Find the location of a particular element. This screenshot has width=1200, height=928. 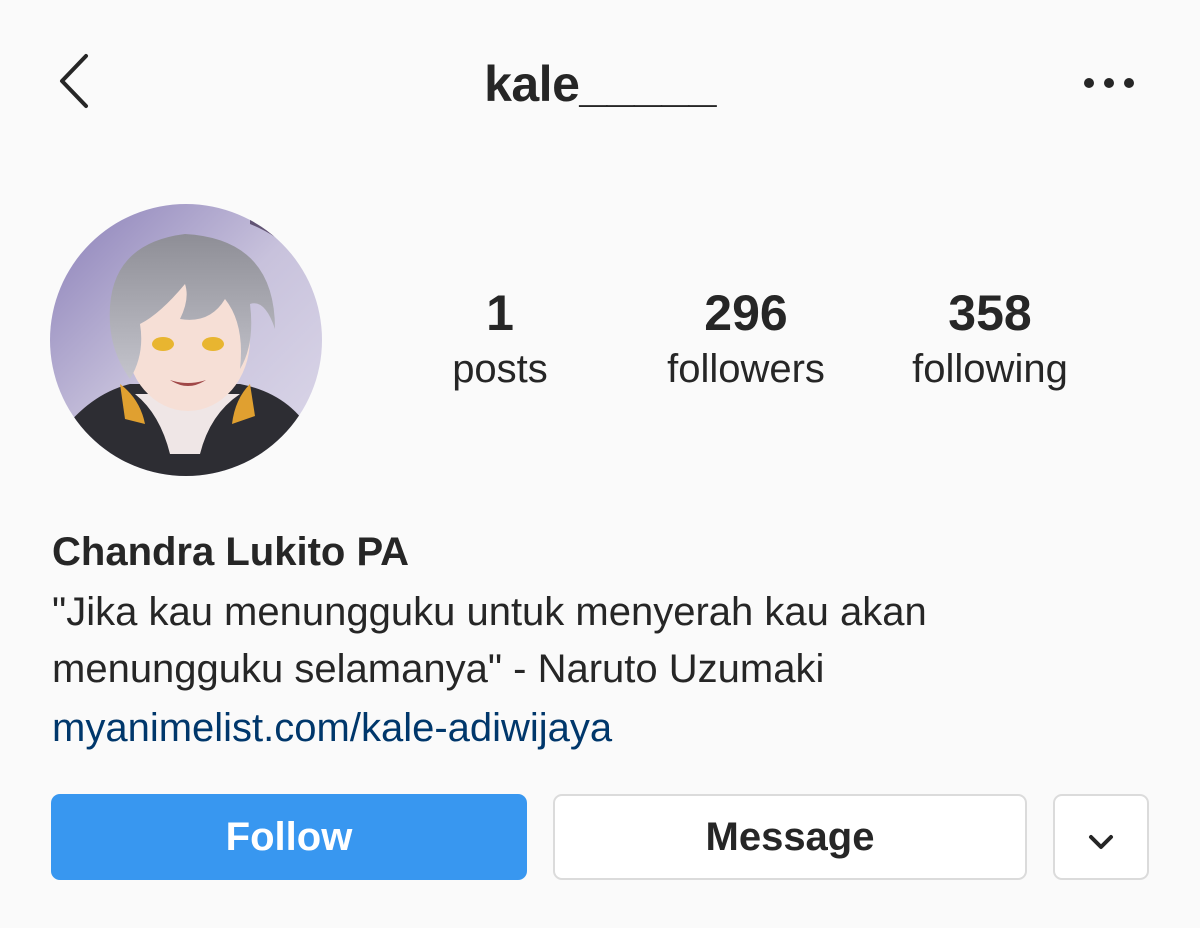

following-count: 358 is located at coordinates (990, 313).